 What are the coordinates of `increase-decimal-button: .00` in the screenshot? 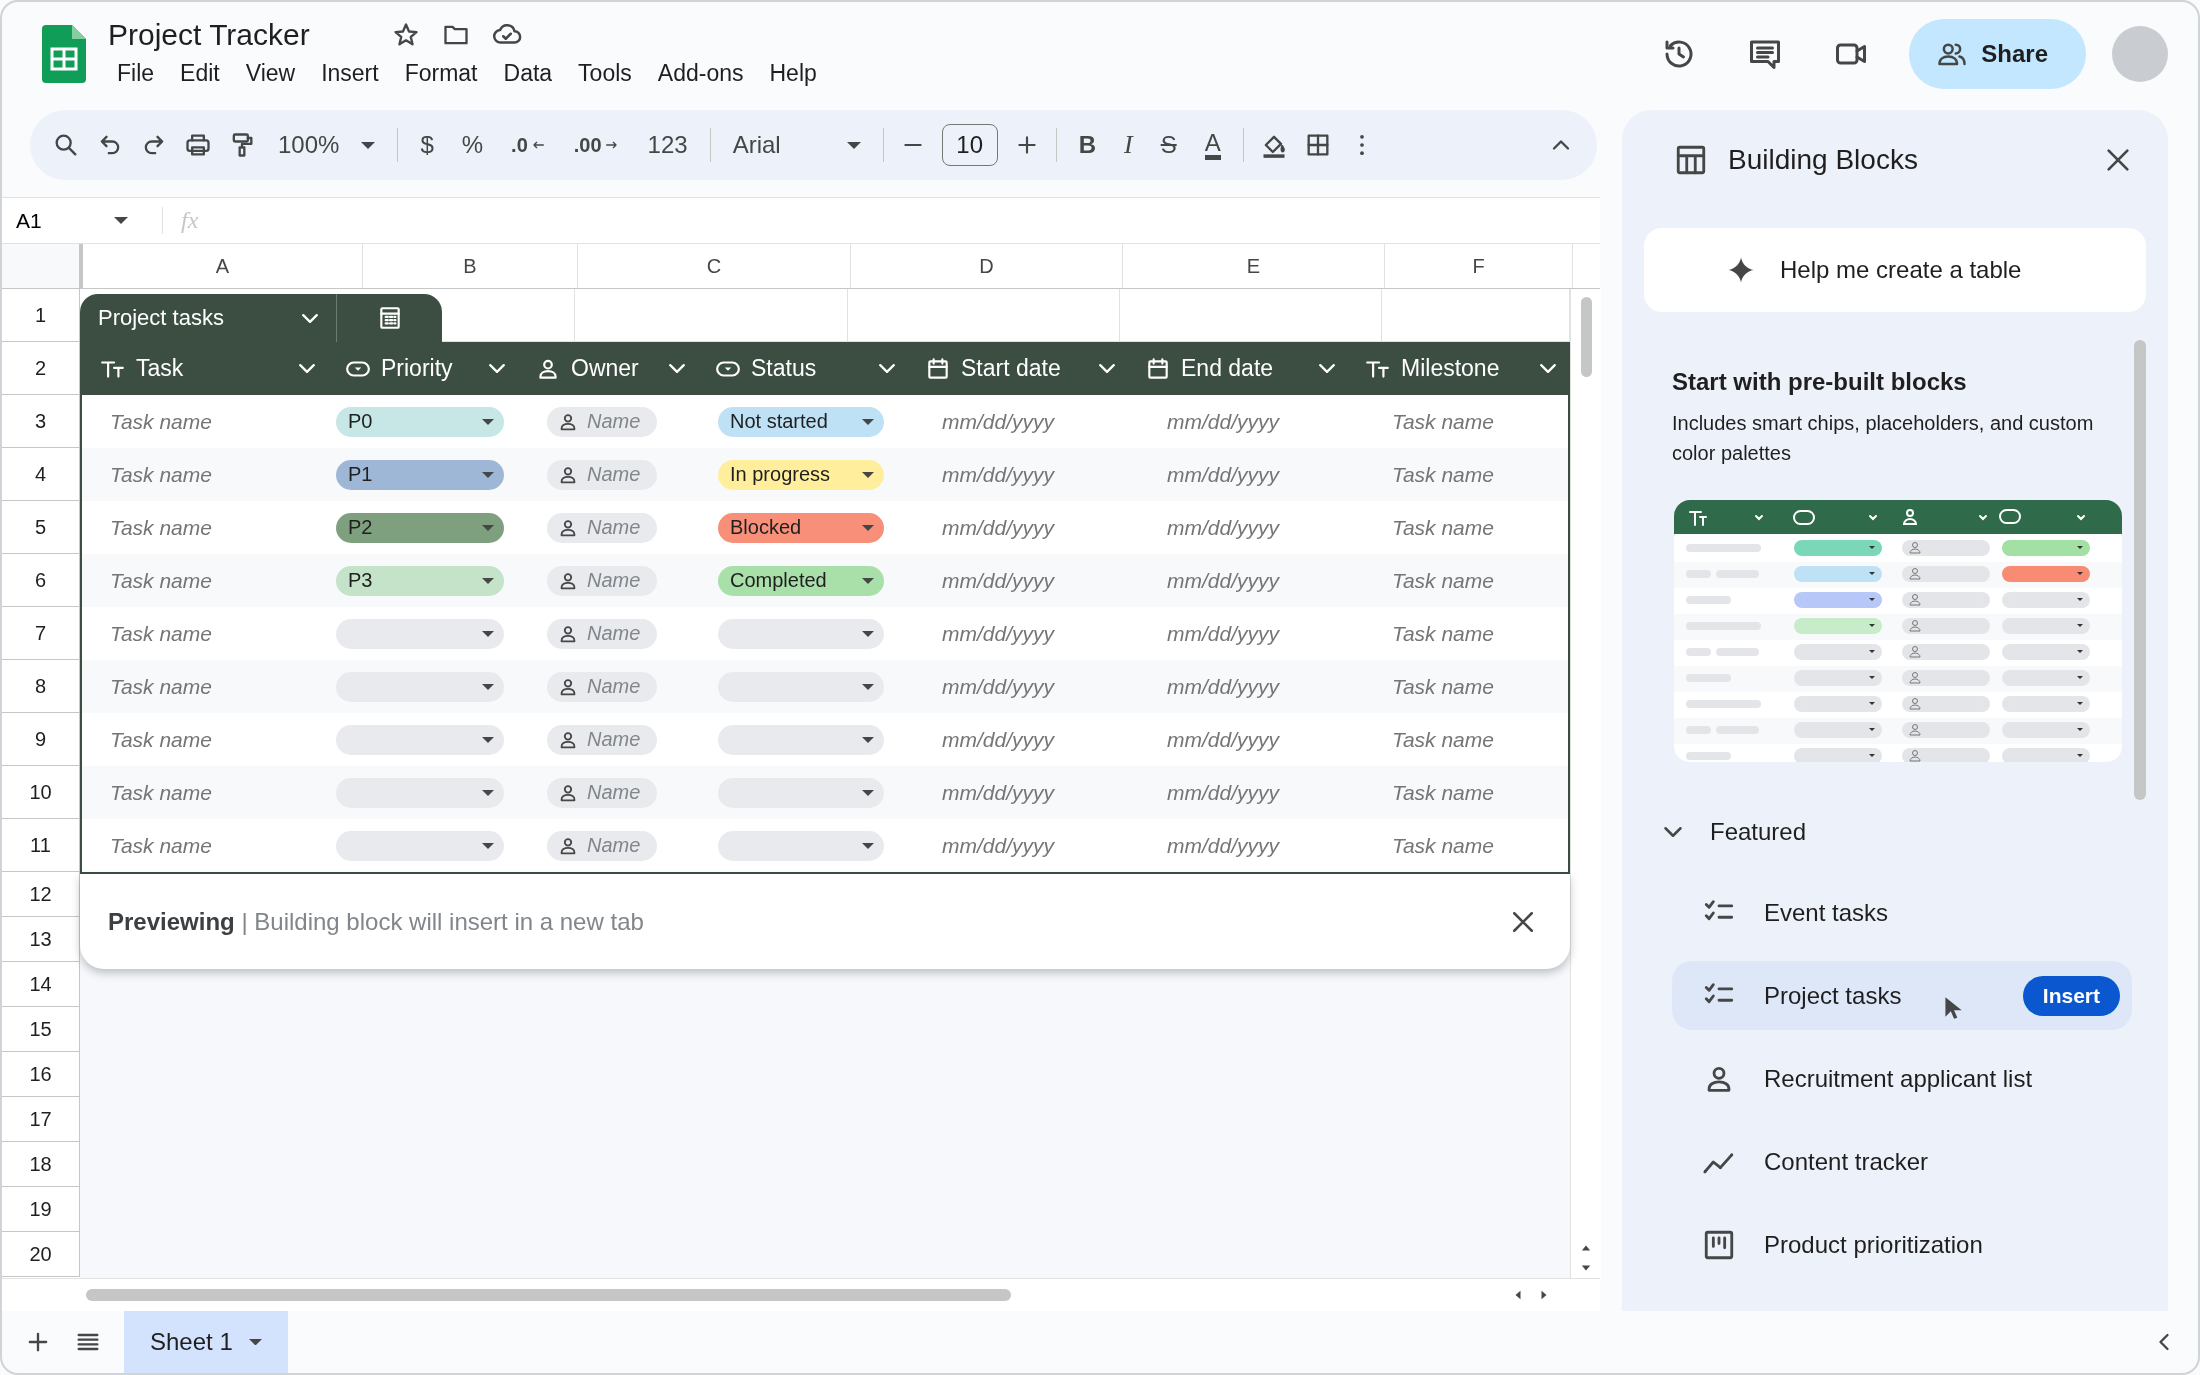 It's located at (596, 145).